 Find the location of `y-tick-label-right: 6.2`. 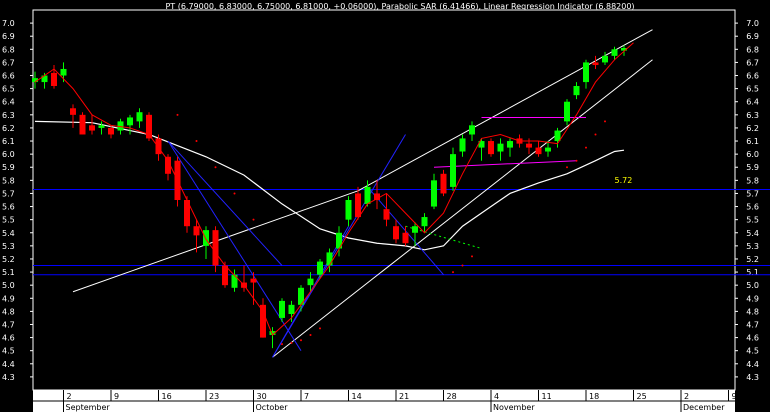

y-tick-label-right: 6.2 is located at coordinates (752, 128).